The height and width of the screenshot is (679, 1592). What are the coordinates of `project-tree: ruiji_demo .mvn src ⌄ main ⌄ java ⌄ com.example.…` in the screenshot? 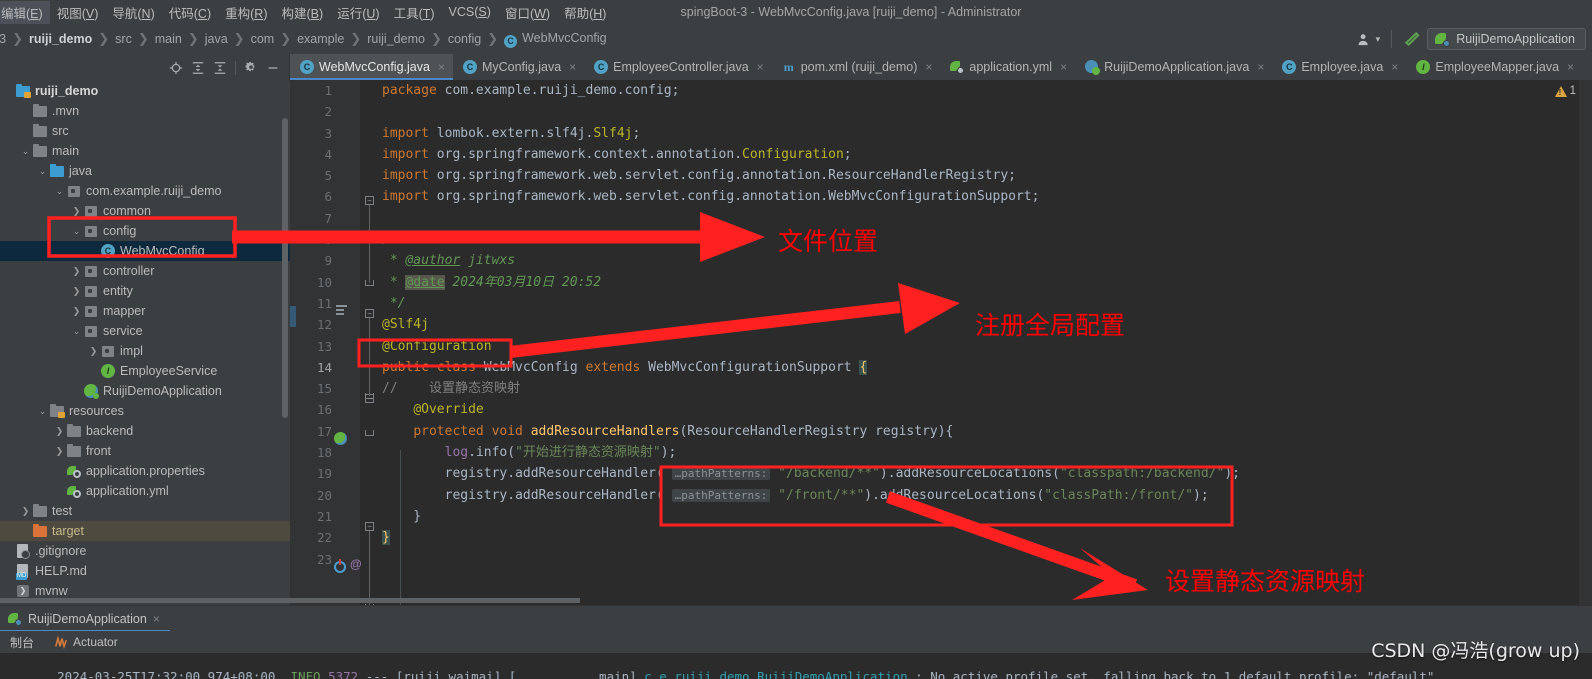 It's located at (145, 343).